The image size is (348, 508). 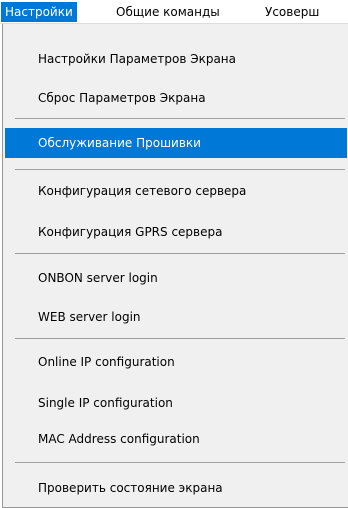 What do you see at coordinates (176, 362) in the screenshot?
I see `menu-item-online-ip-config: Online IP configuration` at bounding box center [176, 362].